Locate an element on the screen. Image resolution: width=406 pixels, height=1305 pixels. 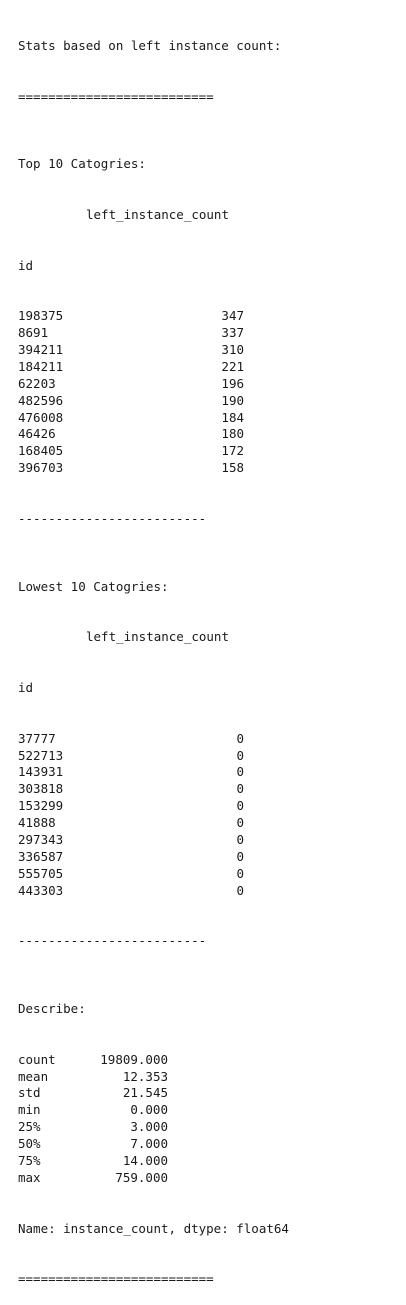
stats-title: Stats based on left instance count: is located at coordinates (150, 45).